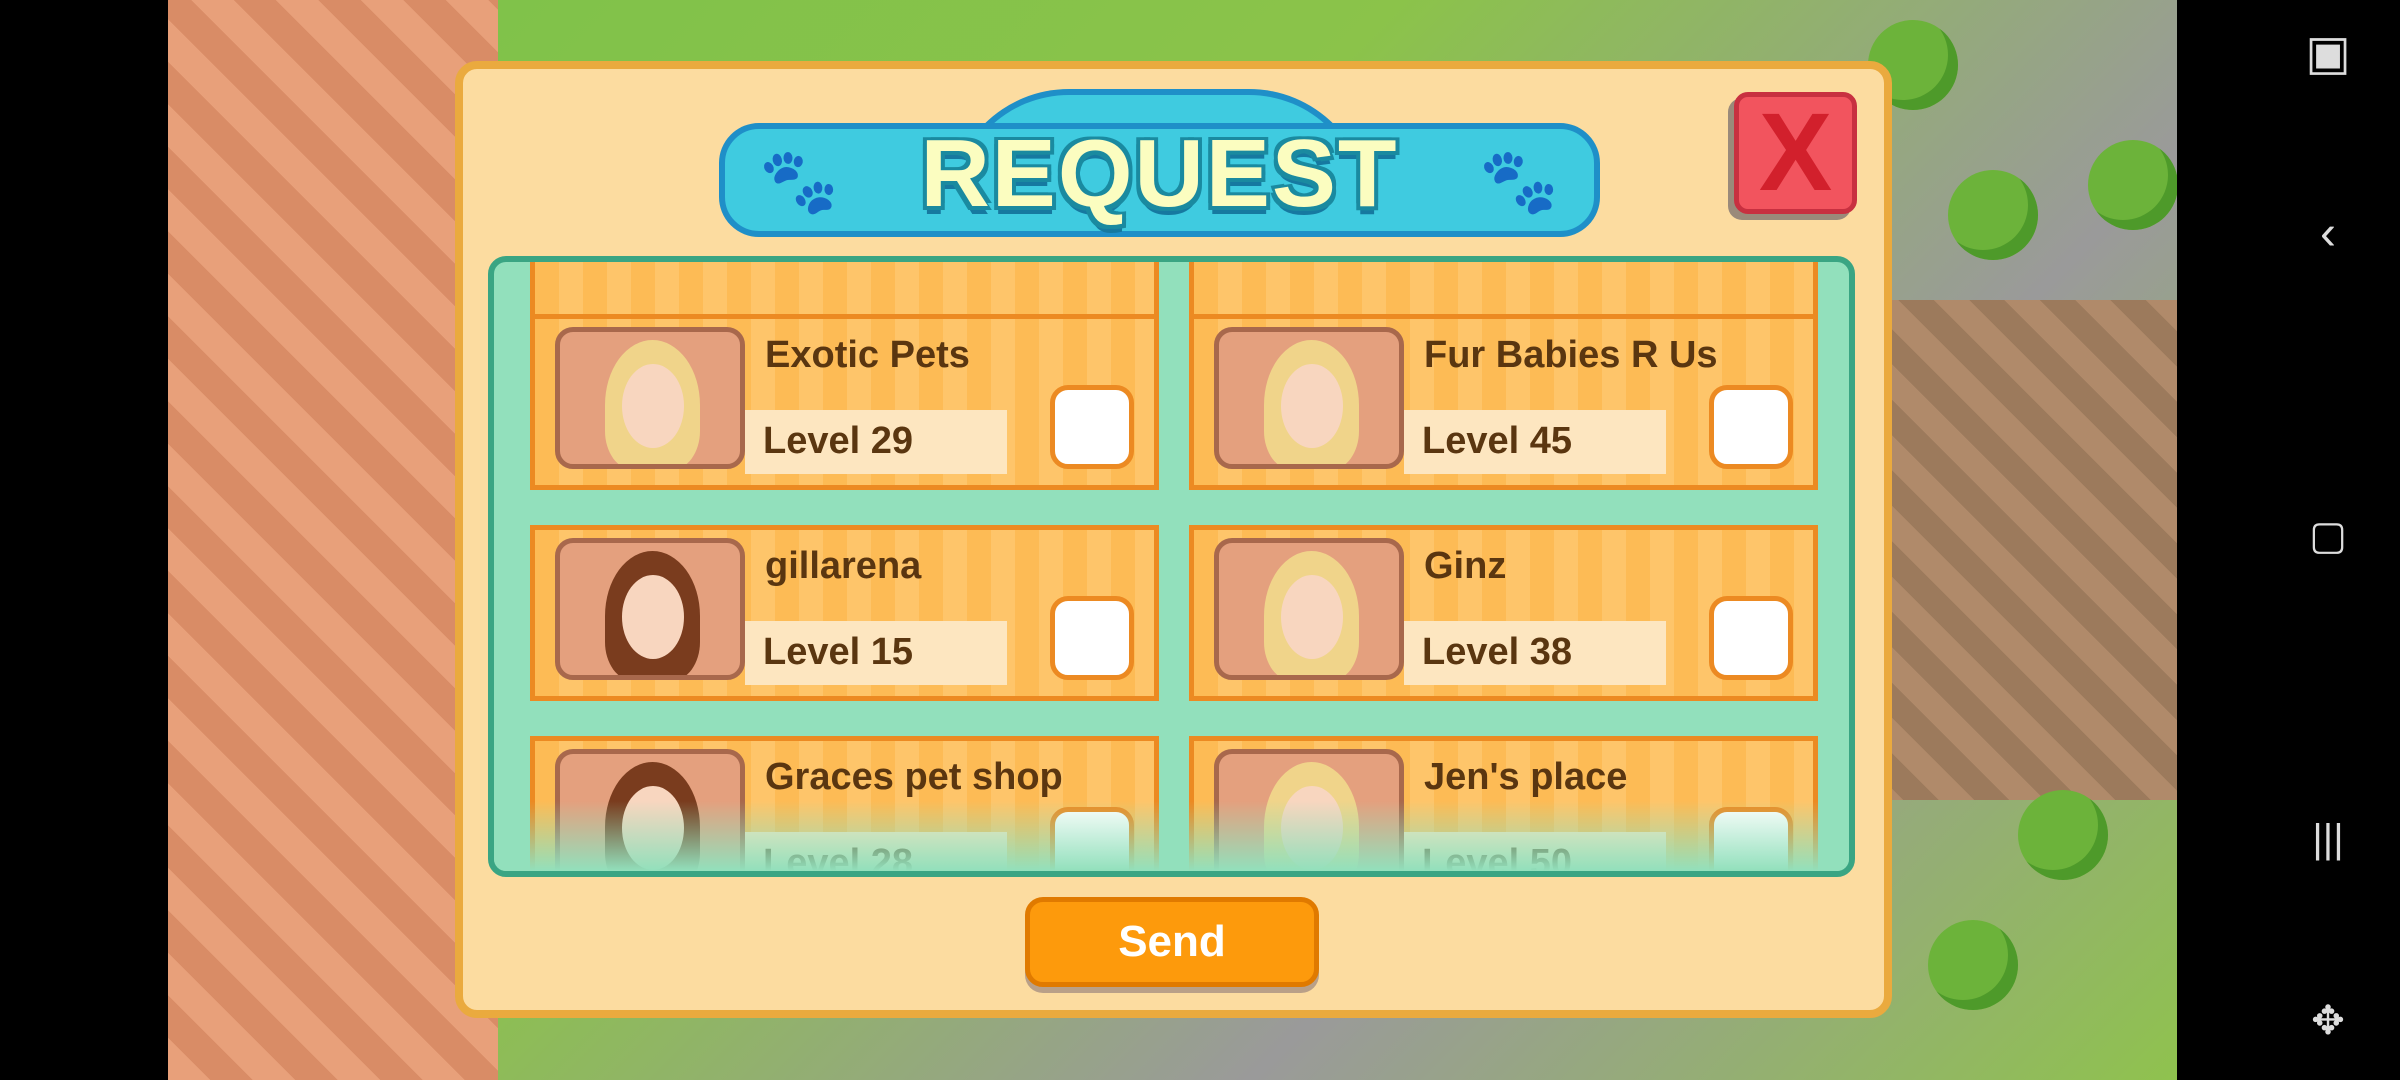  What do you see at coordinates (843, 566) in the screenshot?
I see `friend-name: gillarena` at bounding box center [843, 566].